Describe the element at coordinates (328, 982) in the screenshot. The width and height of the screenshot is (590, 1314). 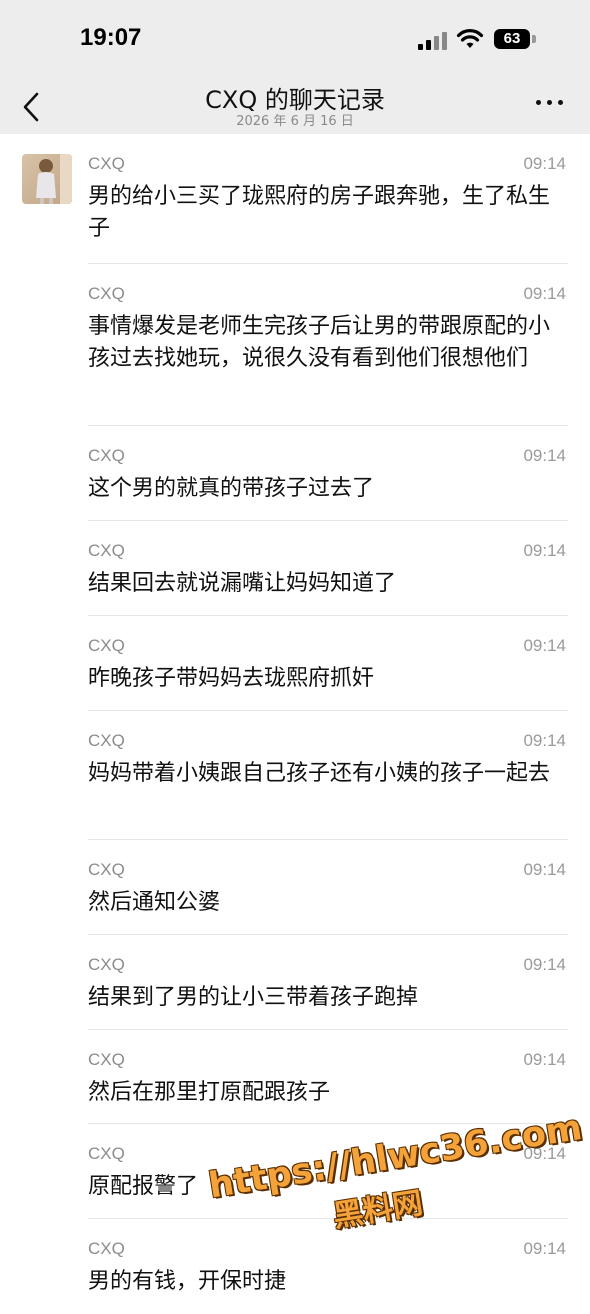
I see `list-item: CXQ 09:14 结果到了男的让小三带着孩子跑掉` at that location.